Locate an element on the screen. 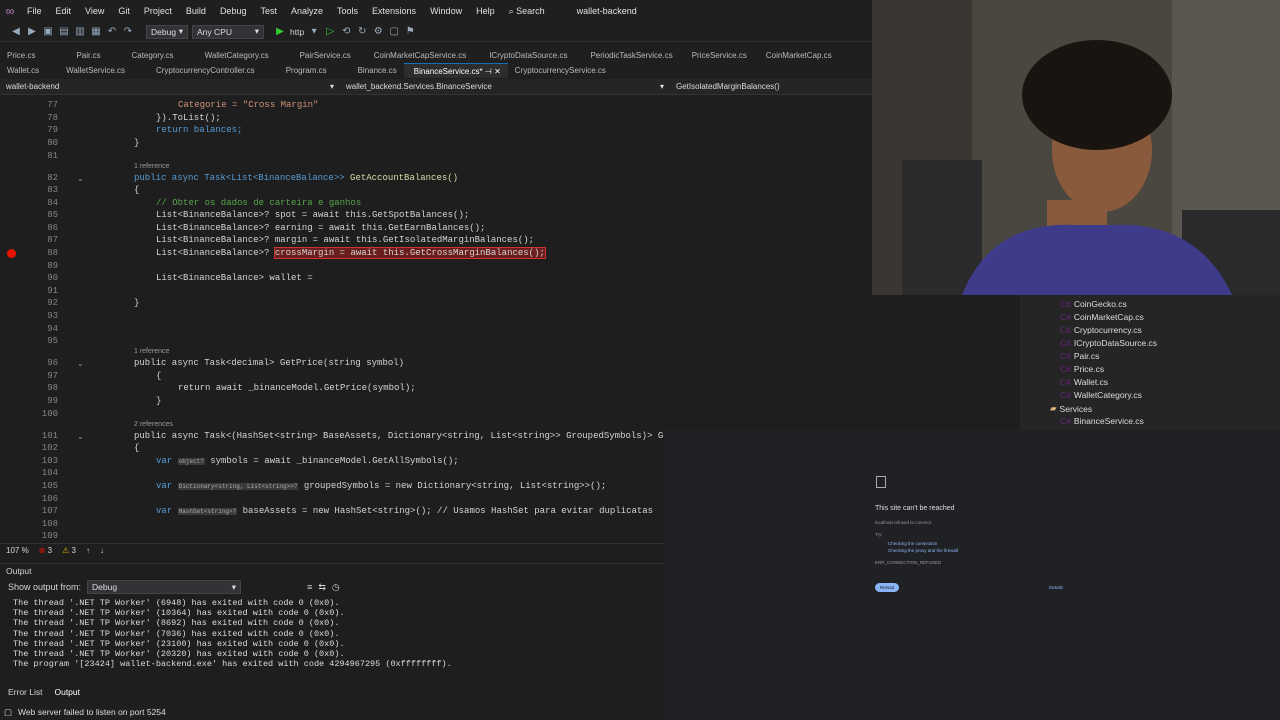 The width and height of the screenshot is (1280, 720). forward-icon: ▶ is located at coordinates (32, 31).